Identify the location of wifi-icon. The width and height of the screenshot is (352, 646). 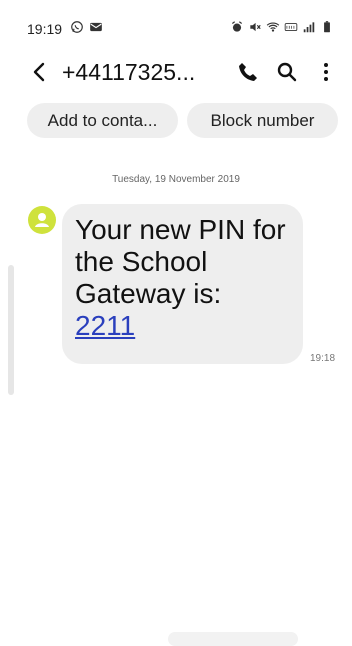
(273, 27).